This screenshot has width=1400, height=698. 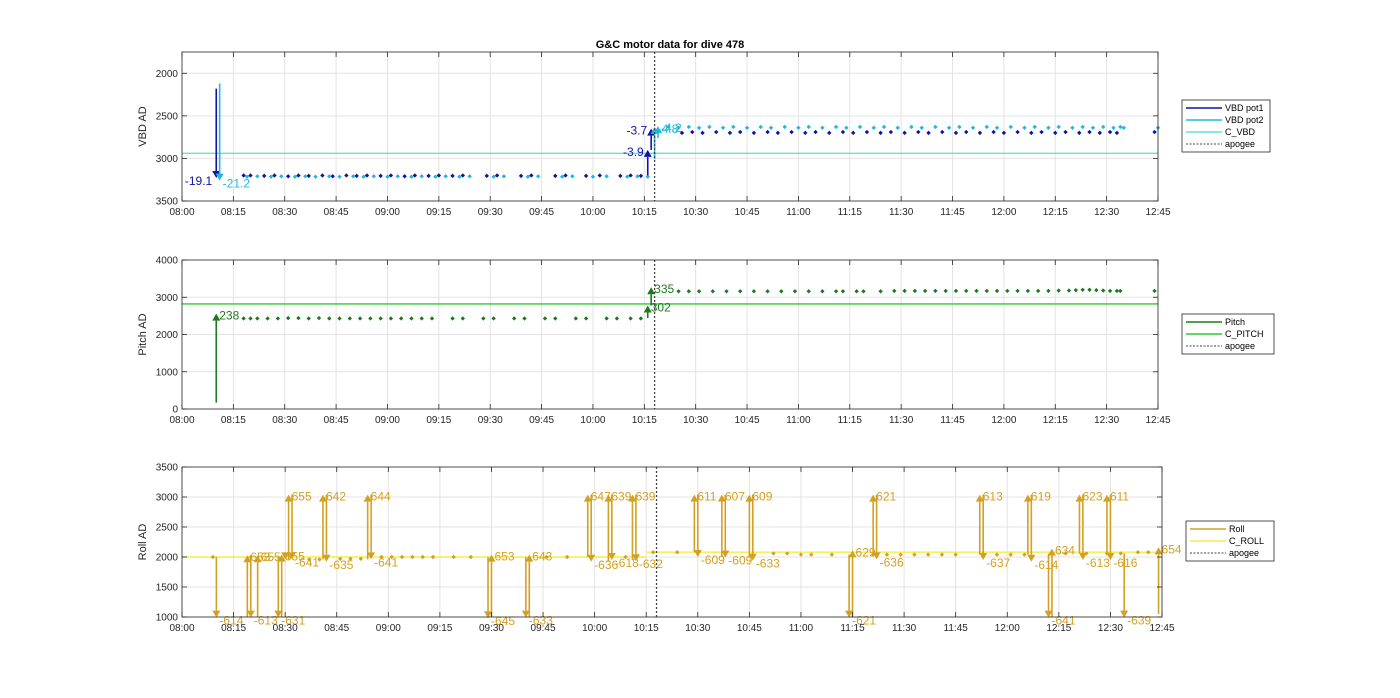 What do you see at coordinates (1055, 212) in the screenshot?
I see `x-tick-label: 12:15` at bounding box center [1055, 212].